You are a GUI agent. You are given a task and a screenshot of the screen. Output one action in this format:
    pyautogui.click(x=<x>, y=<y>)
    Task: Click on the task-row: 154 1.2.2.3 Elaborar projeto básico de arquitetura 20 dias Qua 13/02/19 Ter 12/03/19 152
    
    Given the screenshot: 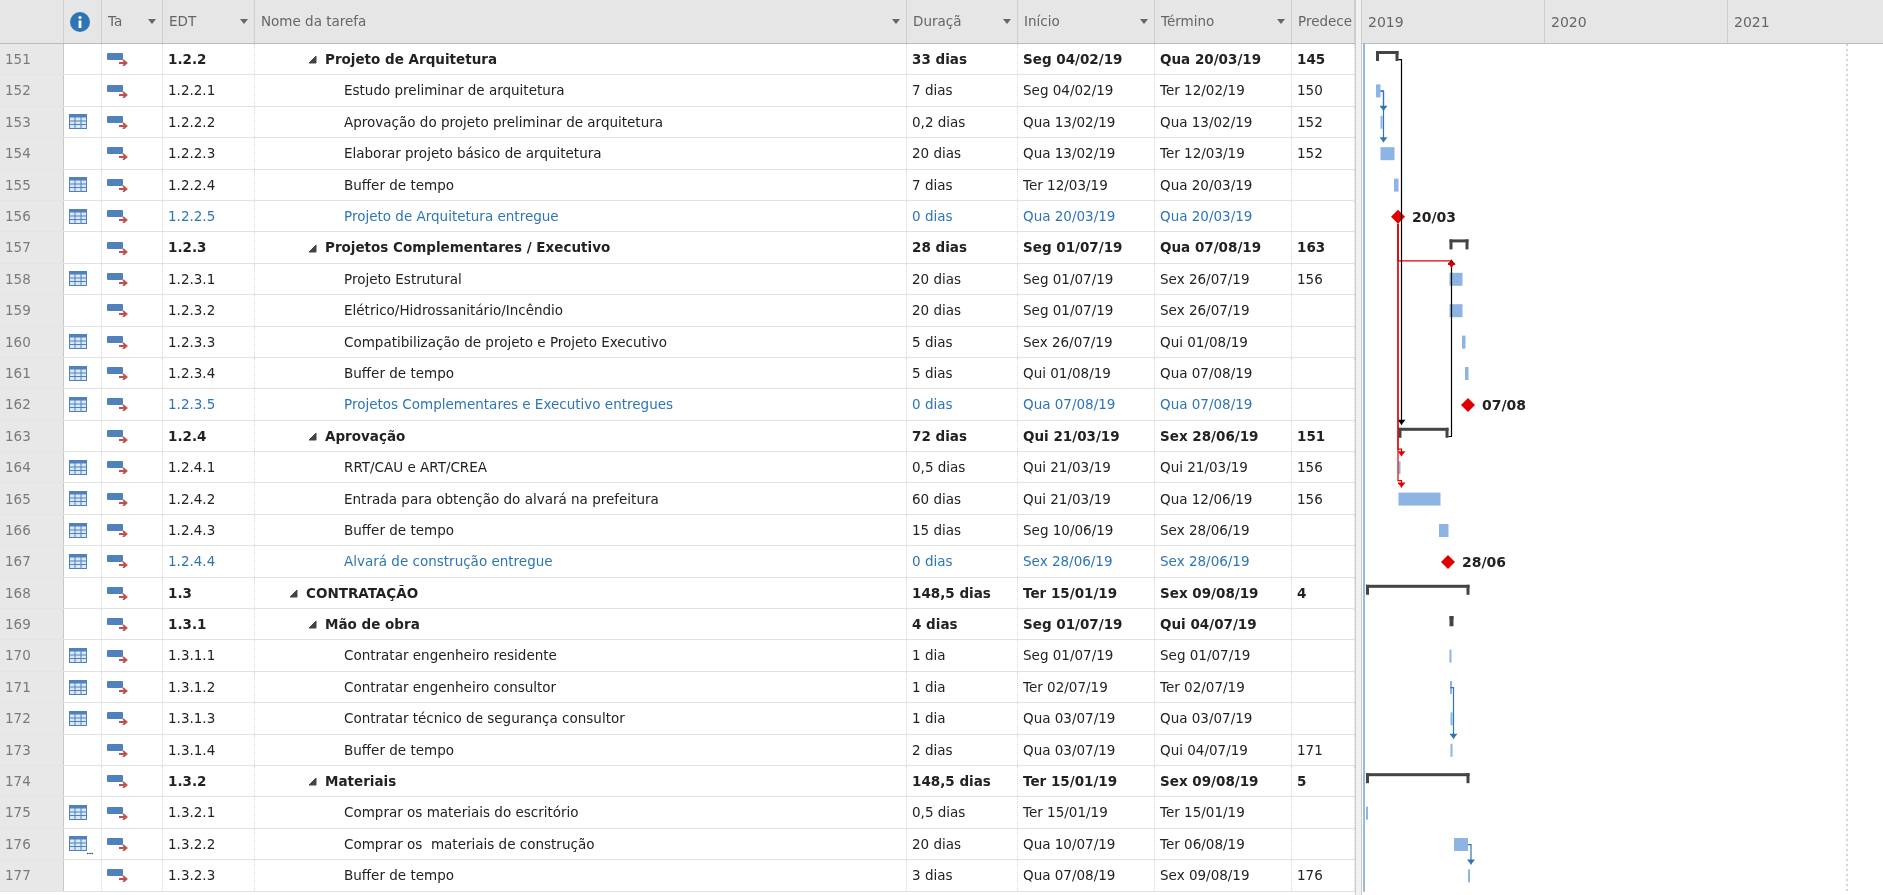 What is the action you would take?
    pyautogui.click(x=677, y=154)
    